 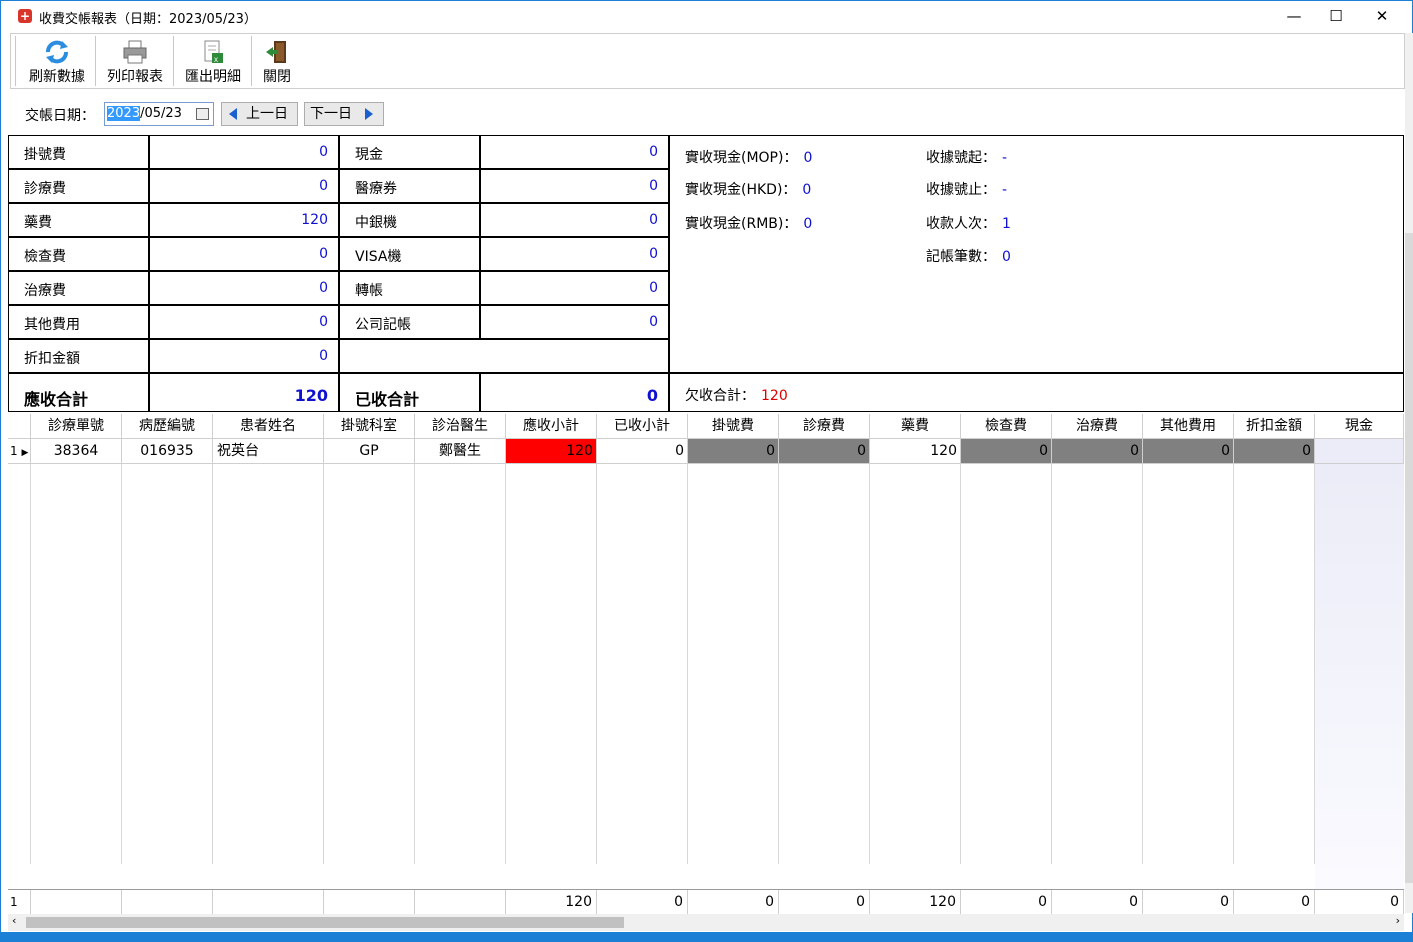 What do you see at coordinates (79, 393) in the screenshot?
I see `receivable-total-label: 應收合計` at bounding box center [79, 393].